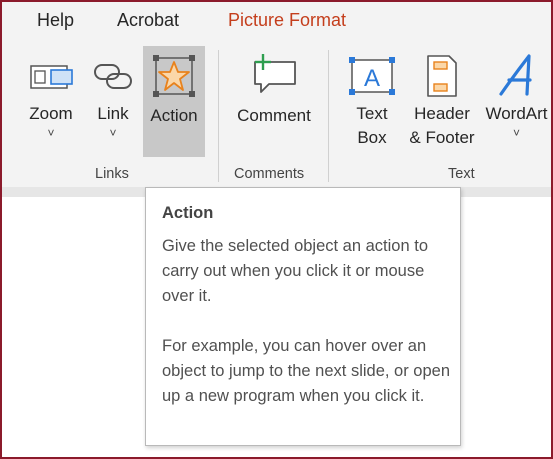 This screenshot has width=553, height=459. What do you see at coordinates (113, 133) in the screenshot?
I see `link-caret-icon: ˅` at bounding box center [113, 133].